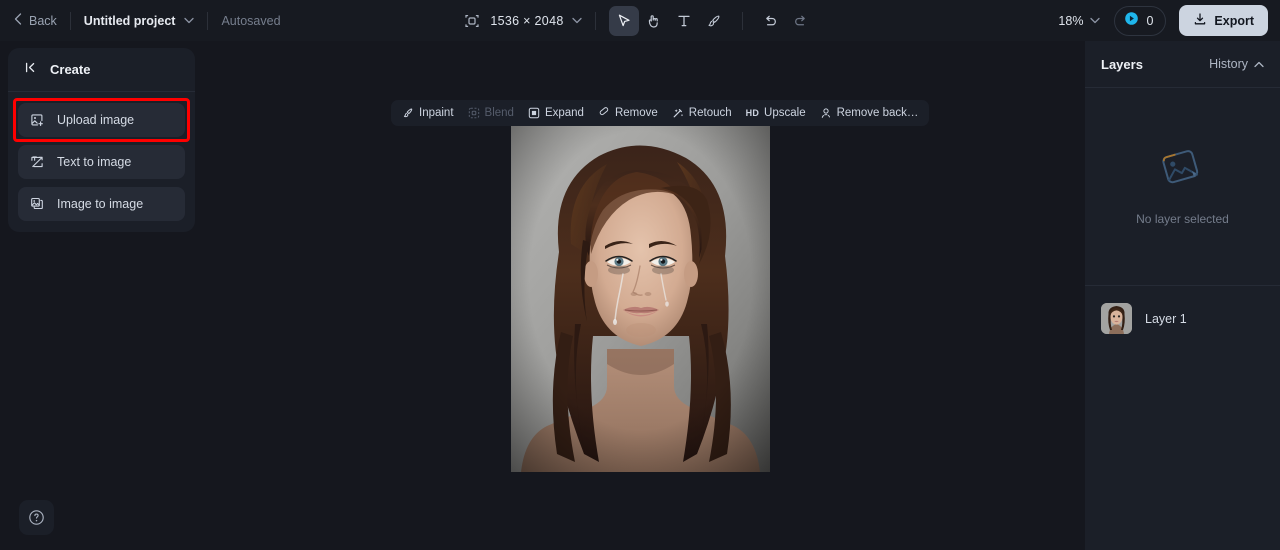 The image size is (1280, 550). I want to click on image-plus-icon, so click(37, 120).